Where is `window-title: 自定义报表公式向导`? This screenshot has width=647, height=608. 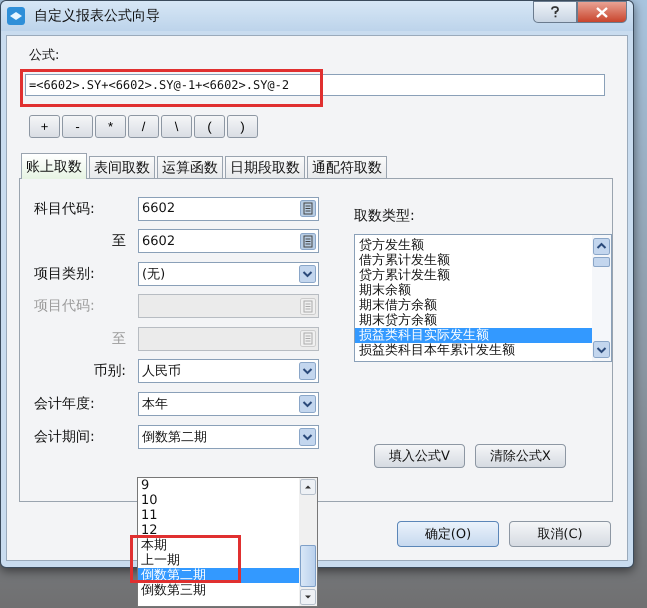 window-title: 自定义报表公式向导 is located at coordinates (97, 16).